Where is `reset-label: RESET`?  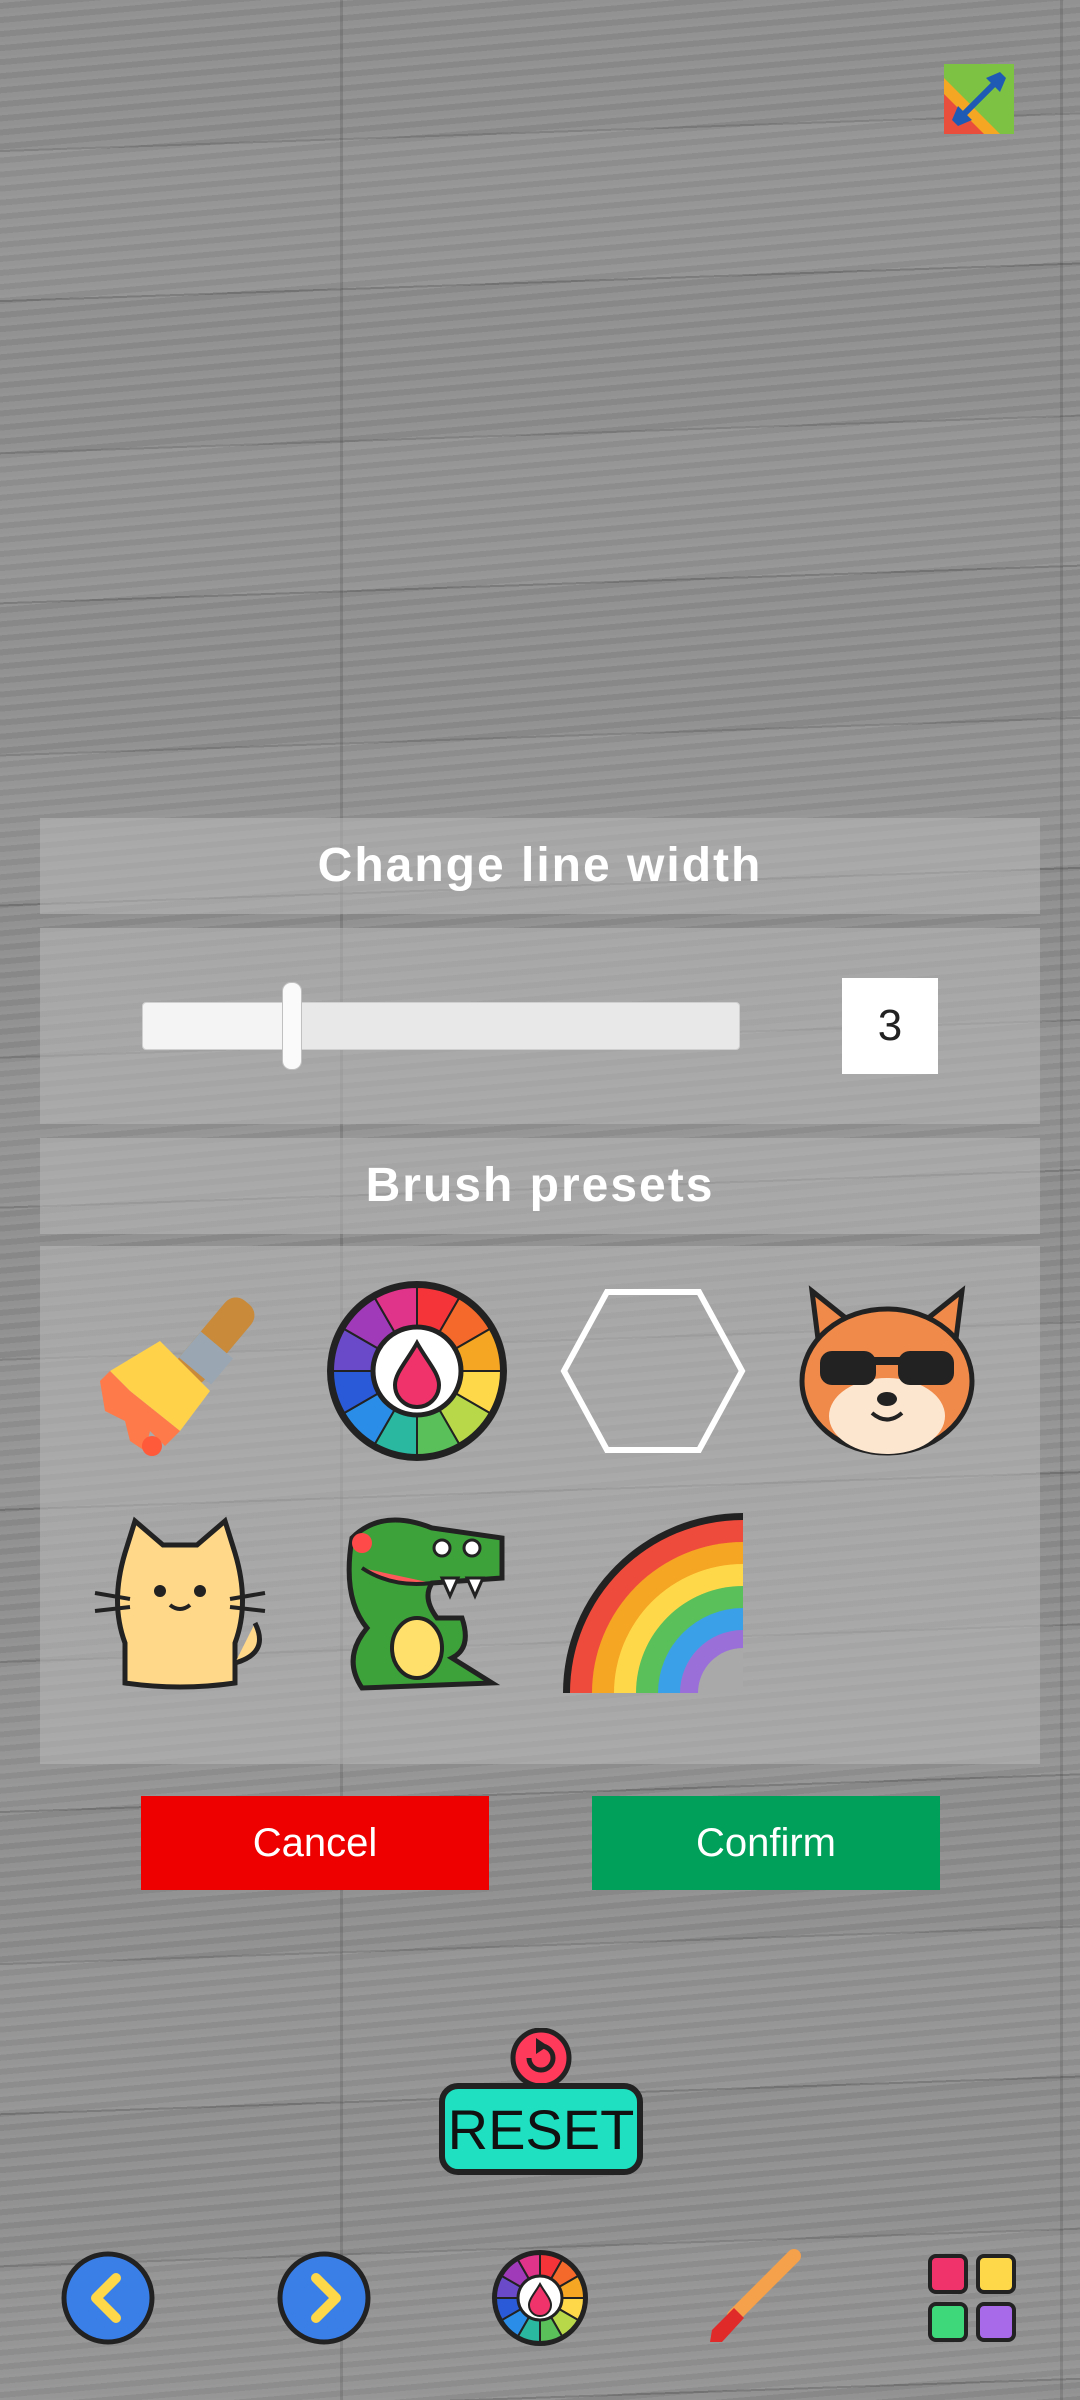
reset-label: RESET is located at coordinates (541, 2129).